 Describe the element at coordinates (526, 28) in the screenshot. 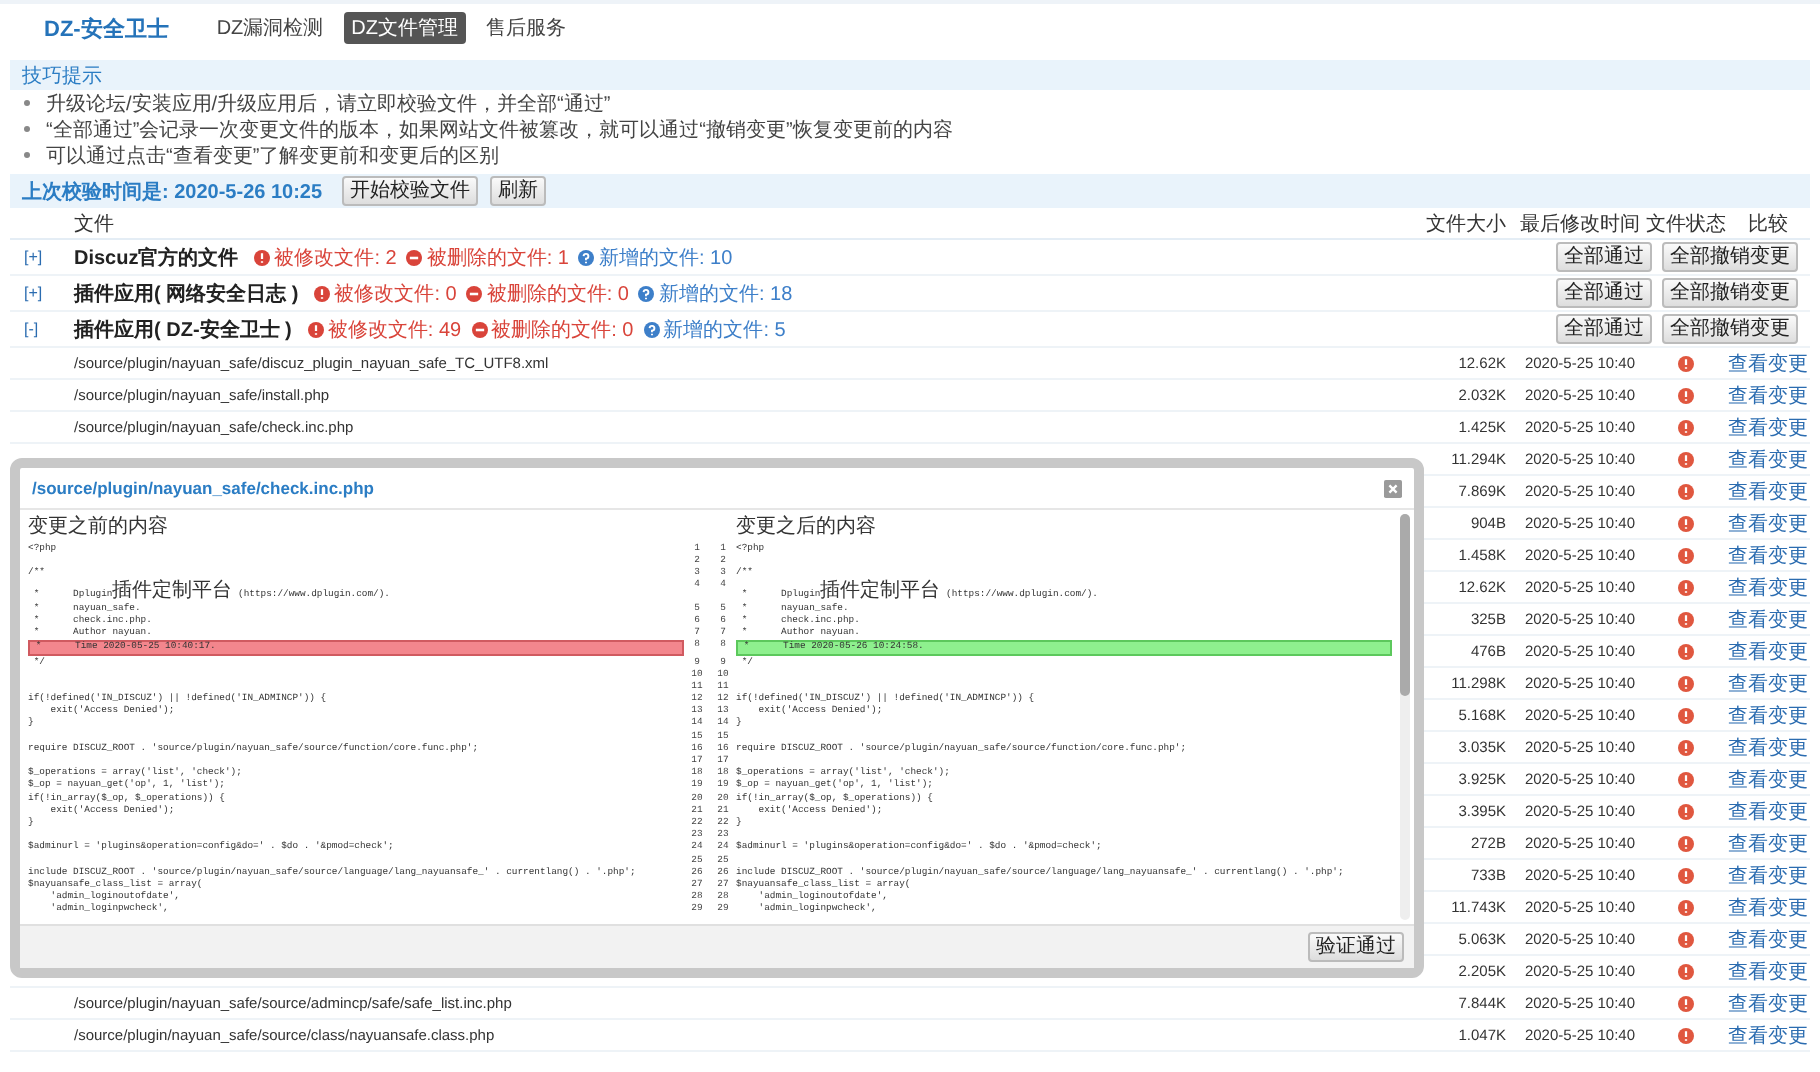

I see `nav-tab: 售后服务` at that location.